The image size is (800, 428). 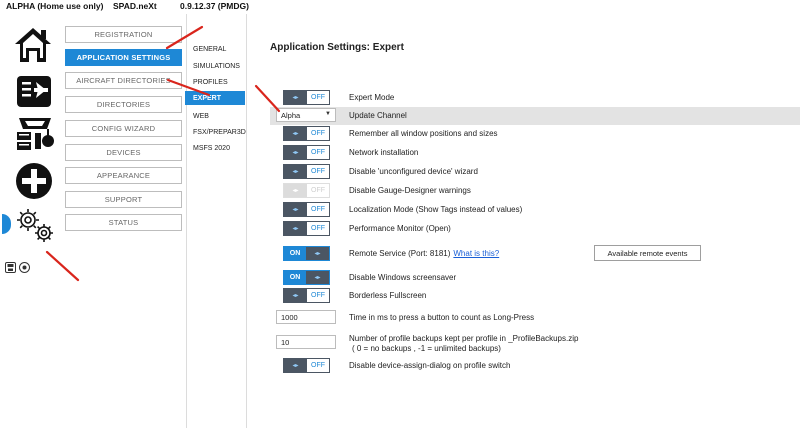 I want to click on profile-icon, so click(x=24, y=267).